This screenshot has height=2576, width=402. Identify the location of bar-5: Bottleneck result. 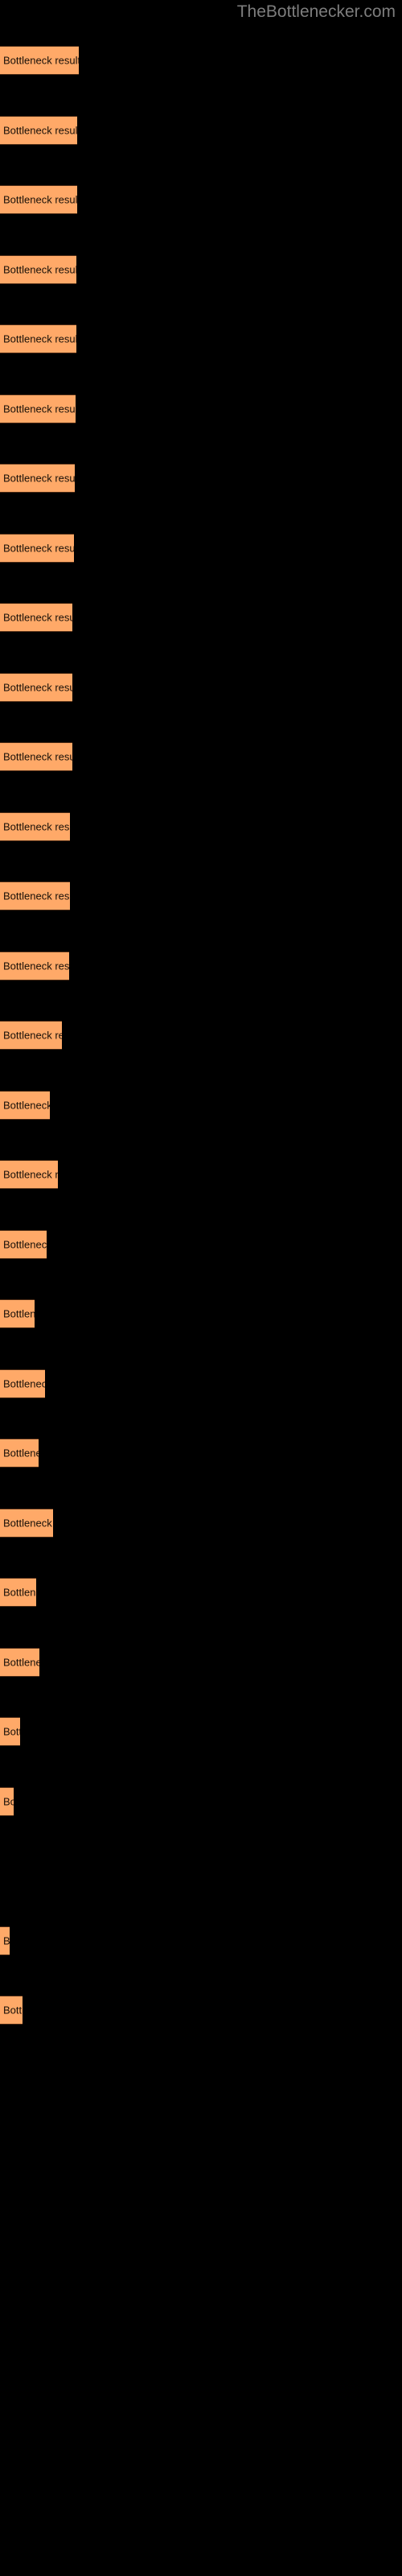
(38, 338).